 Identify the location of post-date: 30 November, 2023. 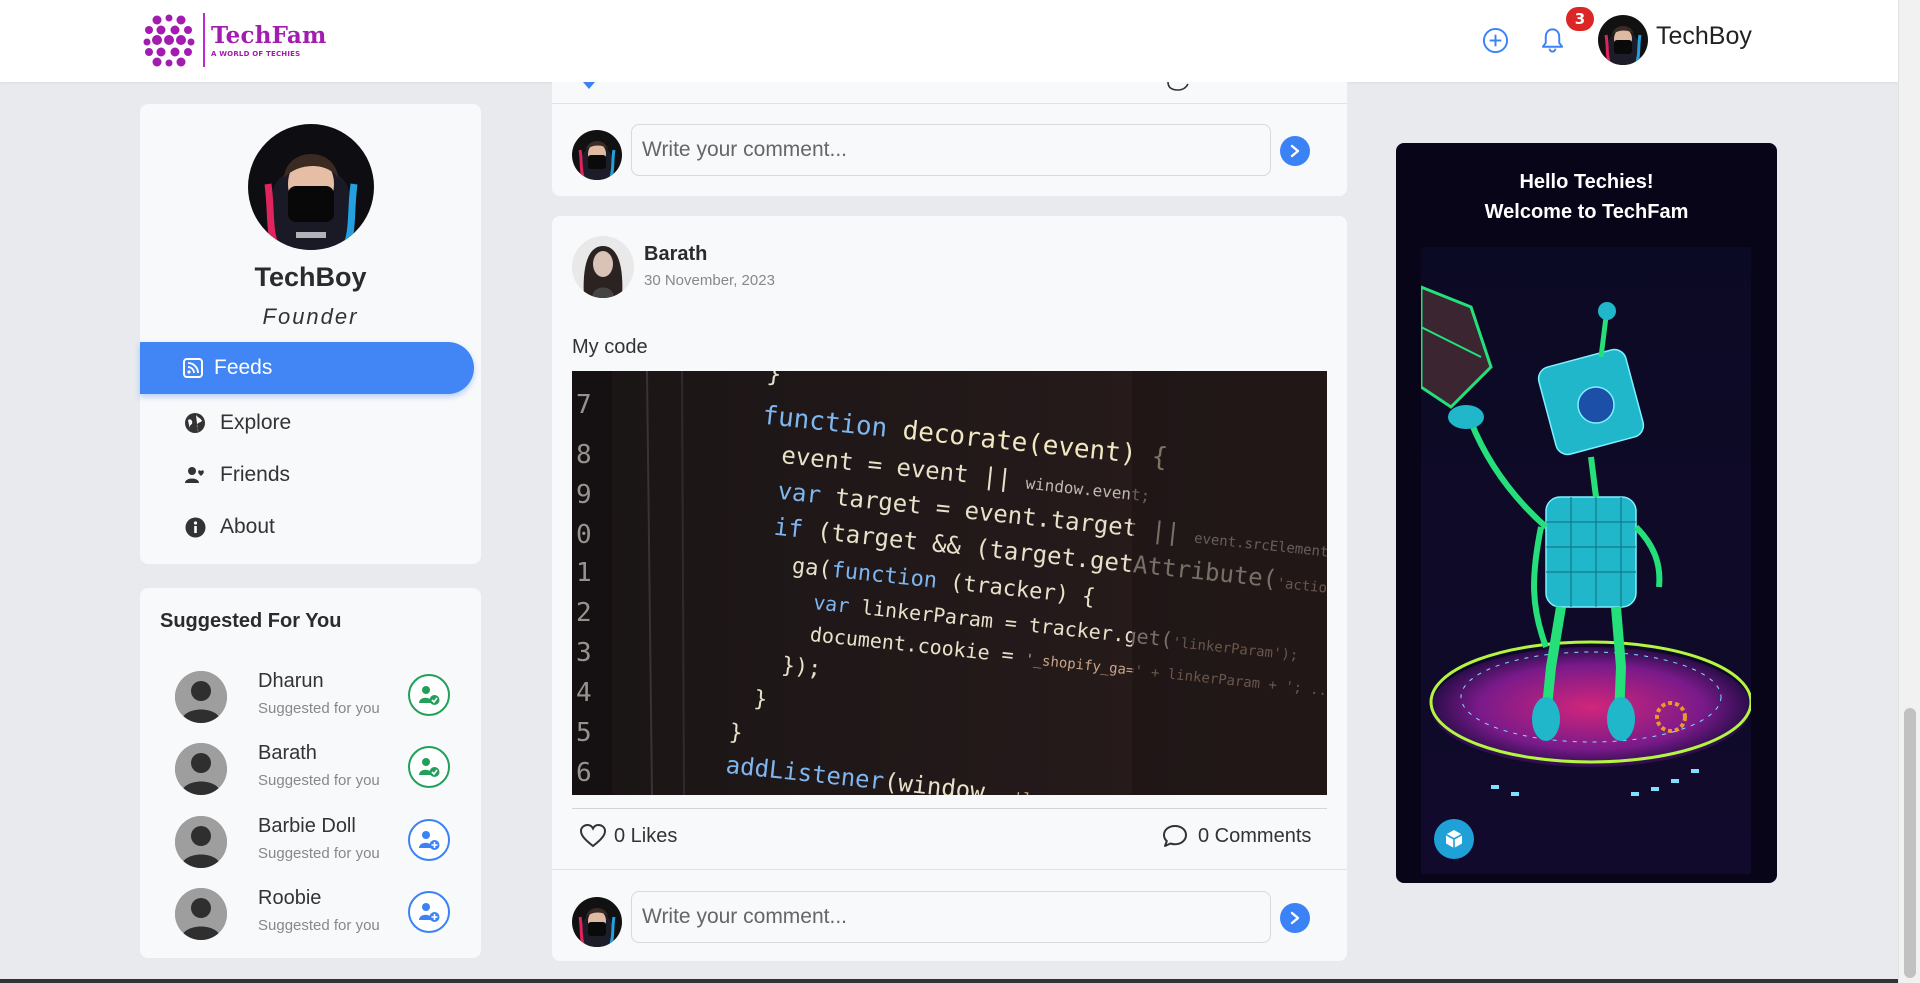
(709, 280).